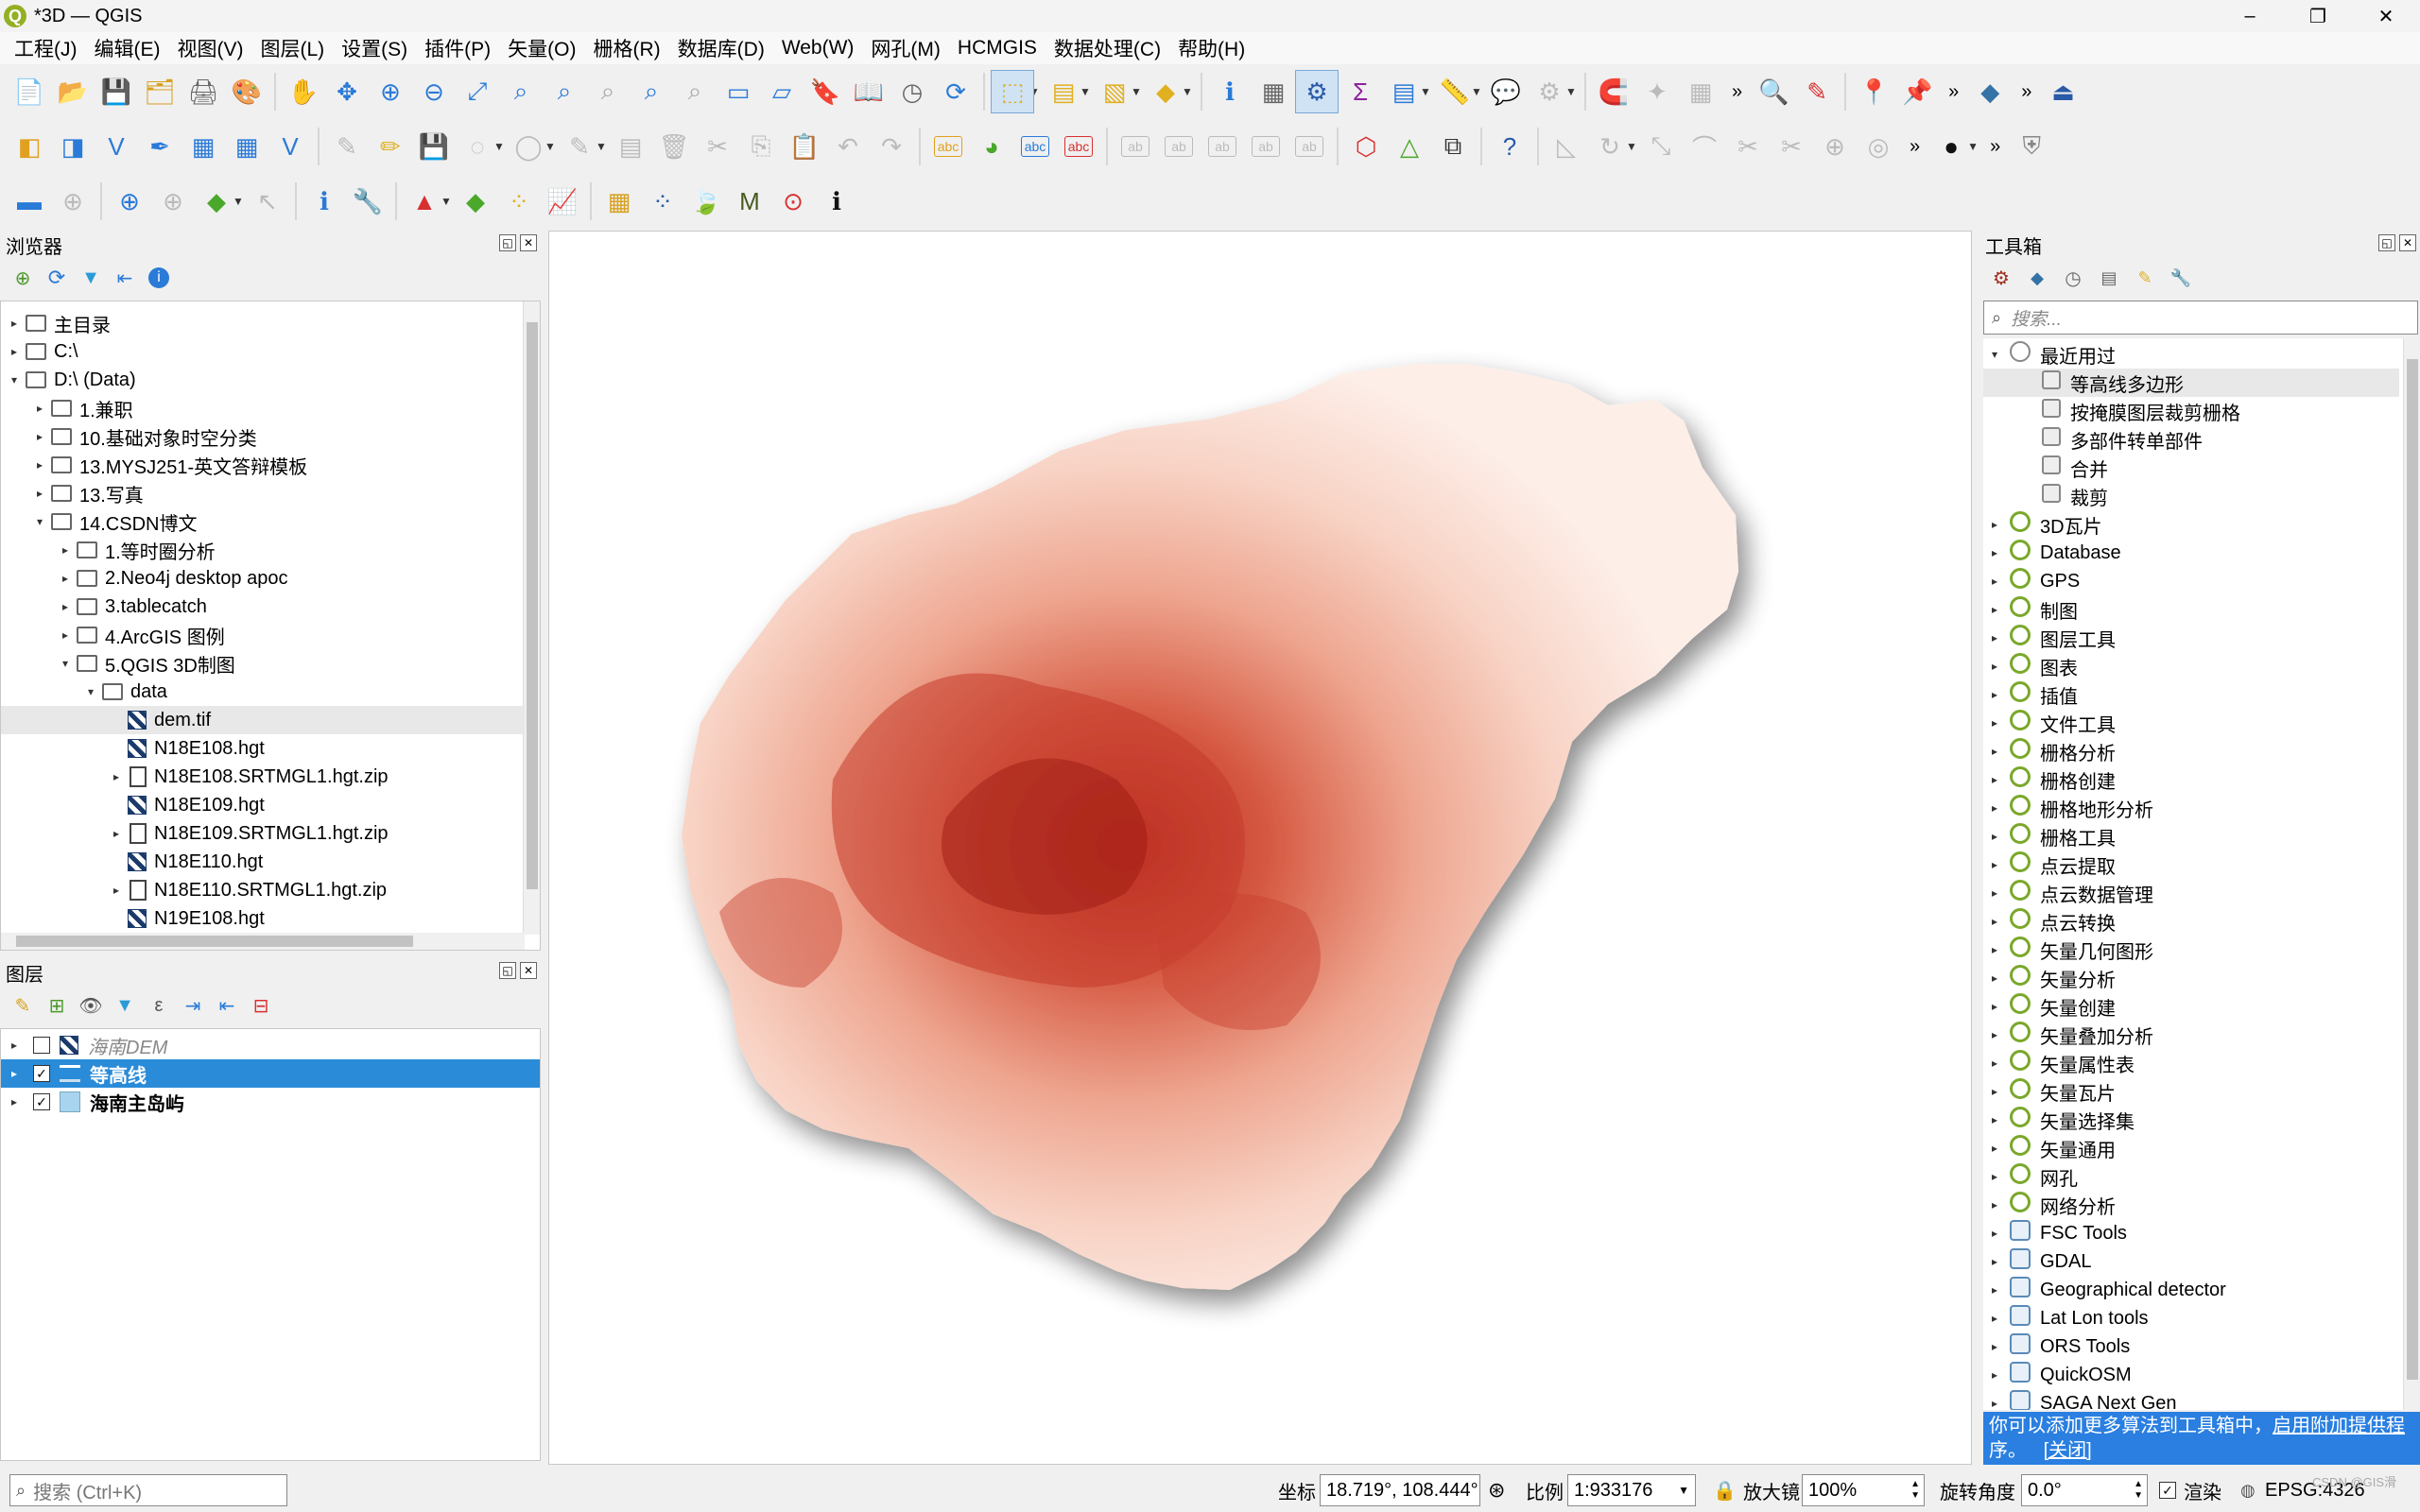  Describe the element at coordinates (1114, 91) in the screenshot. I see `deselect-icon: ▧` at that location.